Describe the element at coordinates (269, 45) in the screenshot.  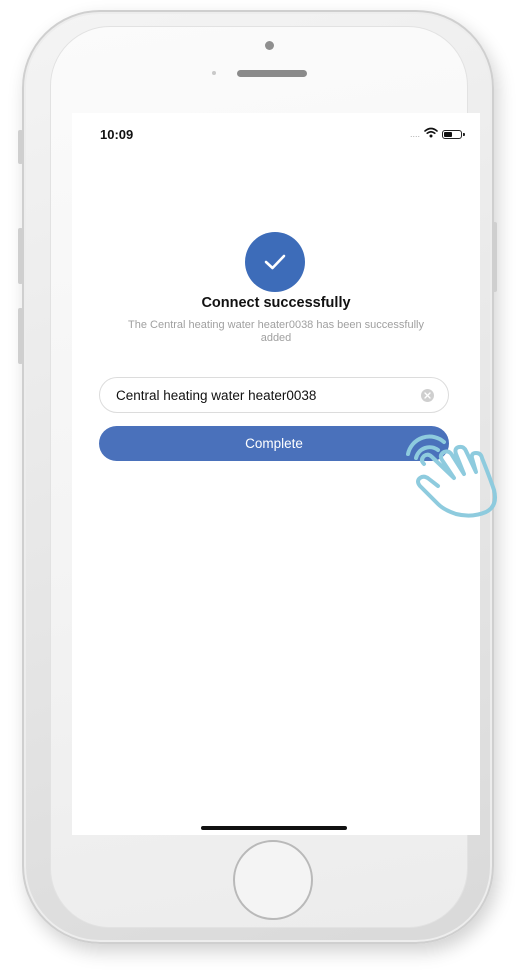
I see `front-camera` at that location.